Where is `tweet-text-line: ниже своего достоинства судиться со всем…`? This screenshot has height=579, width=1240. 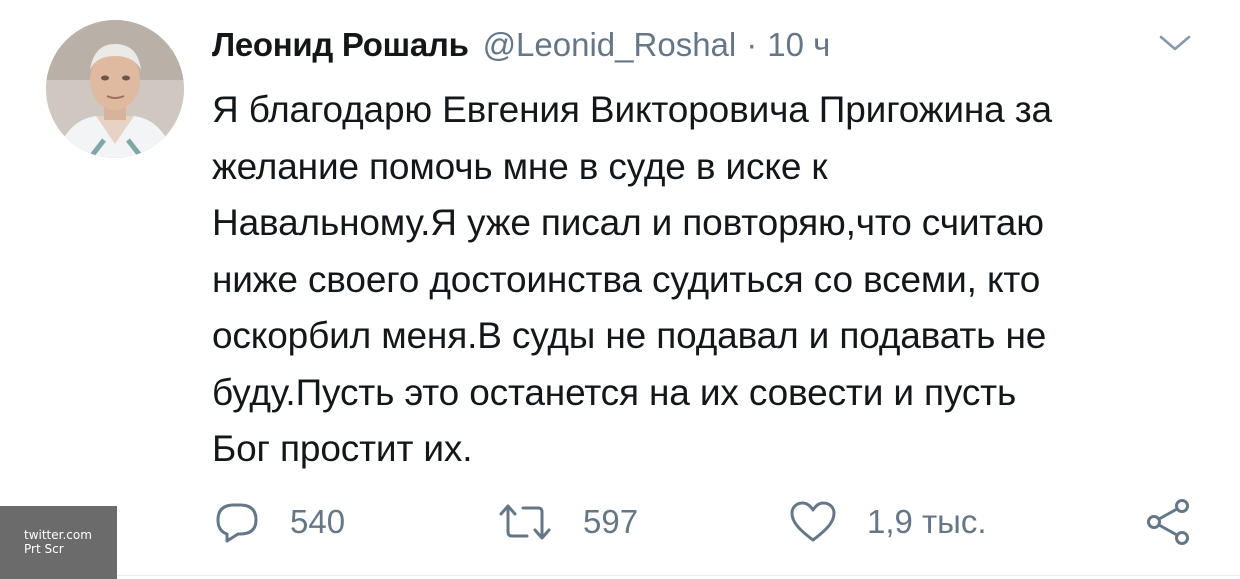
tweet-text-line: ниже своего достоинства судиться со всем… is located at coordinates (626, 279).